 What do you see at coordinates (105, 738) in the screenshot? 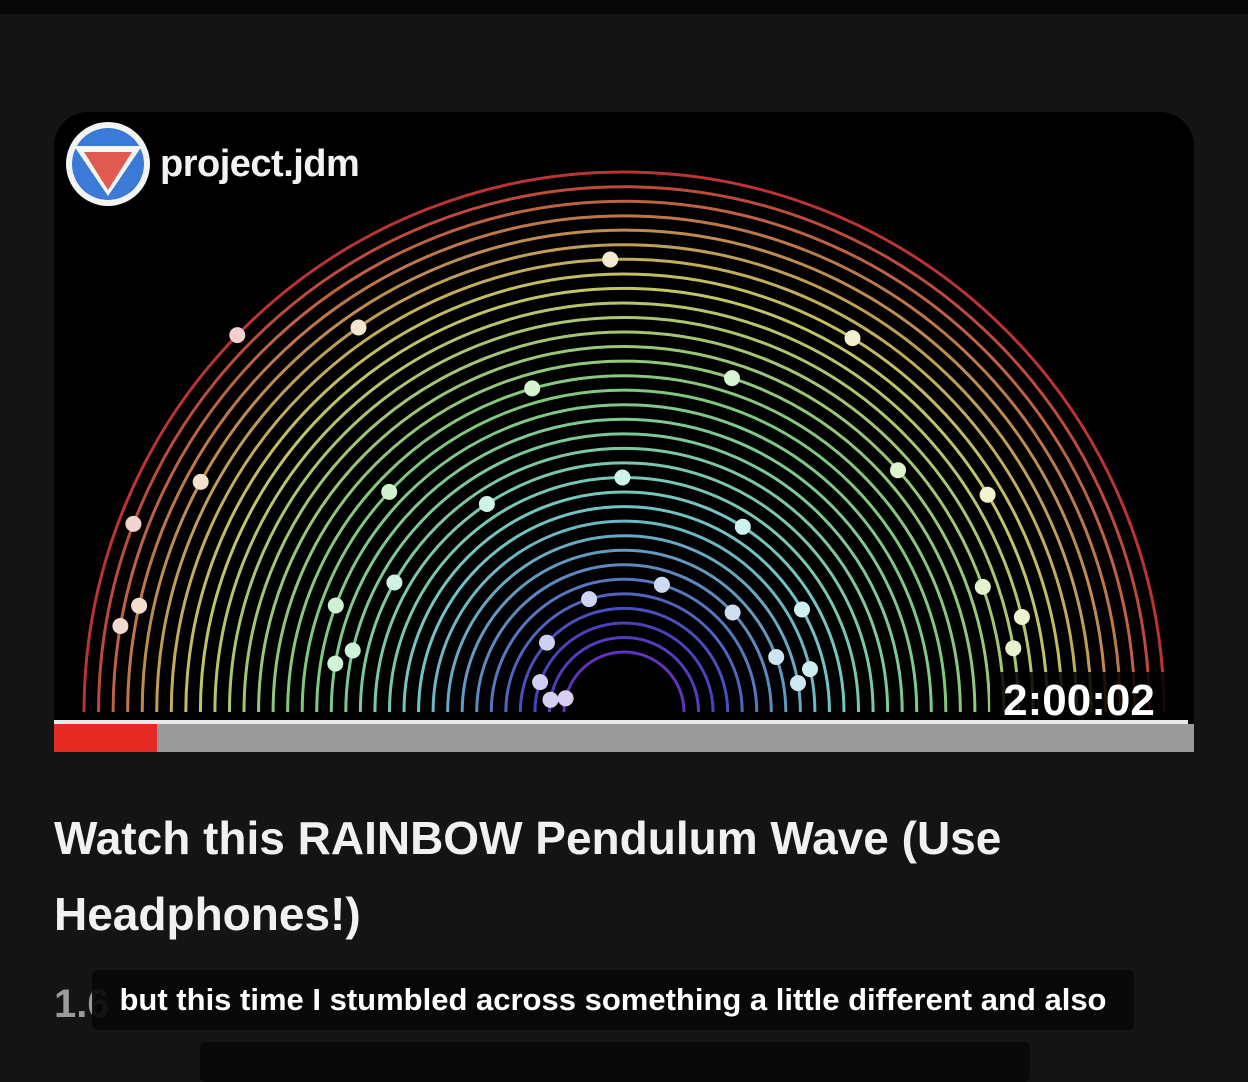
I see `progress-fill` at bounding box center [105, 738].